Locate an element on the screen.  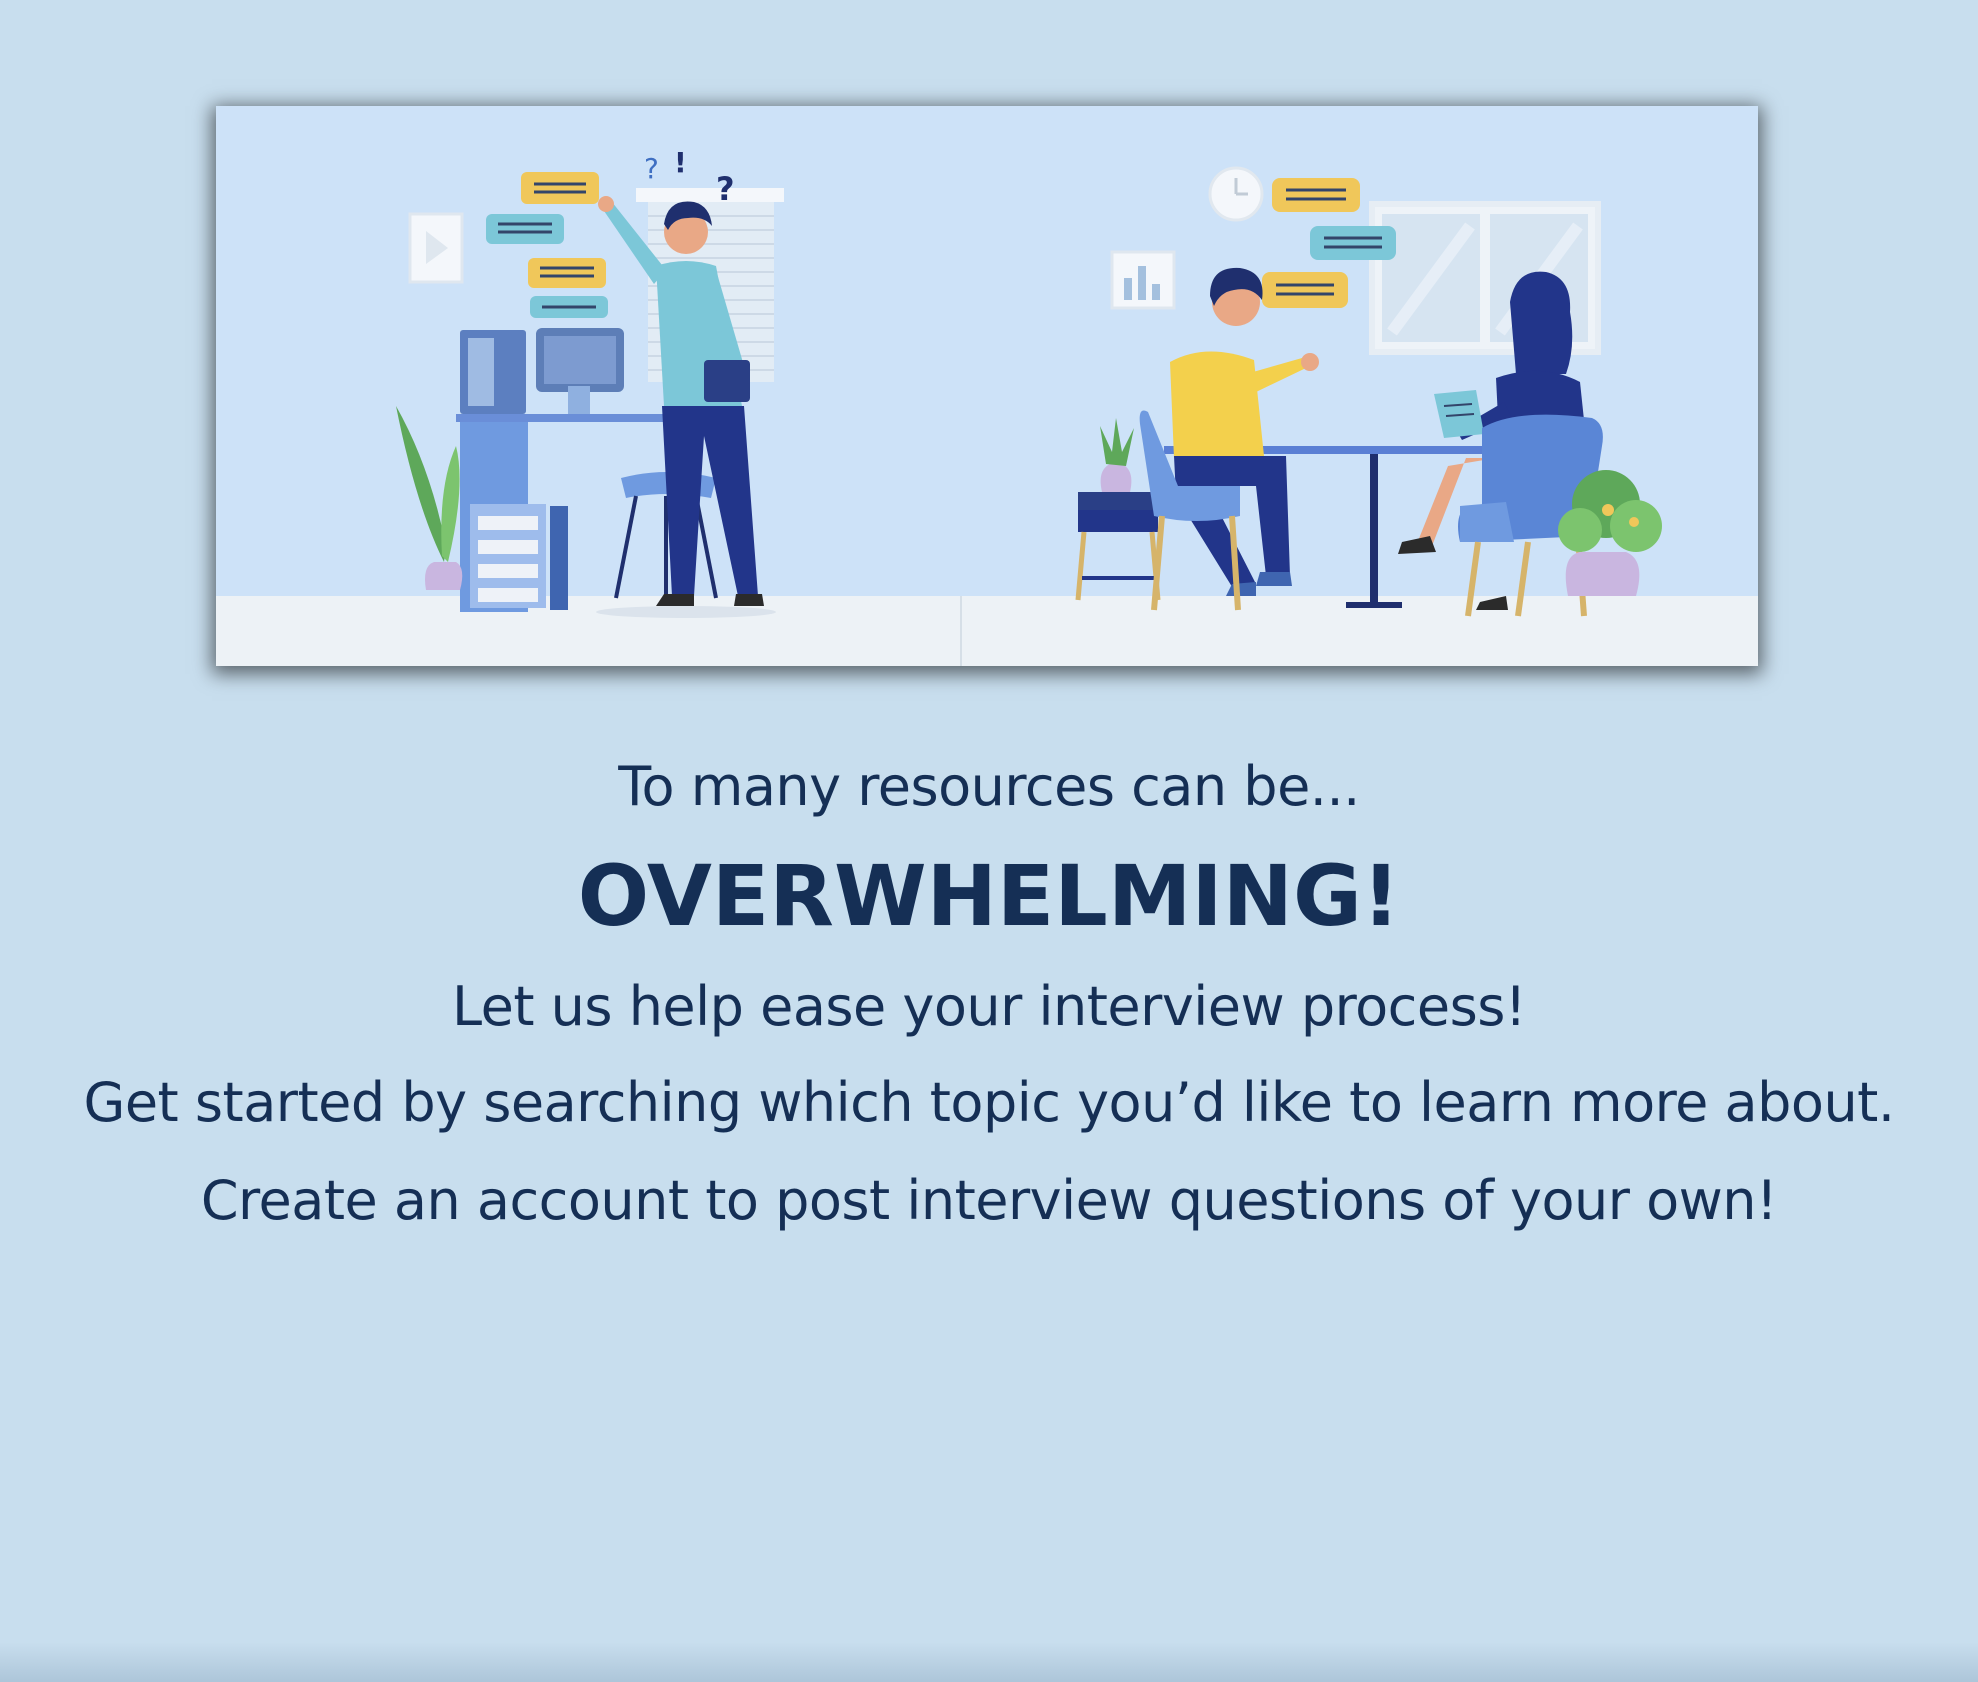
tagline-text: Let us help ease your interview process! is located at coordinates (989, 1006).